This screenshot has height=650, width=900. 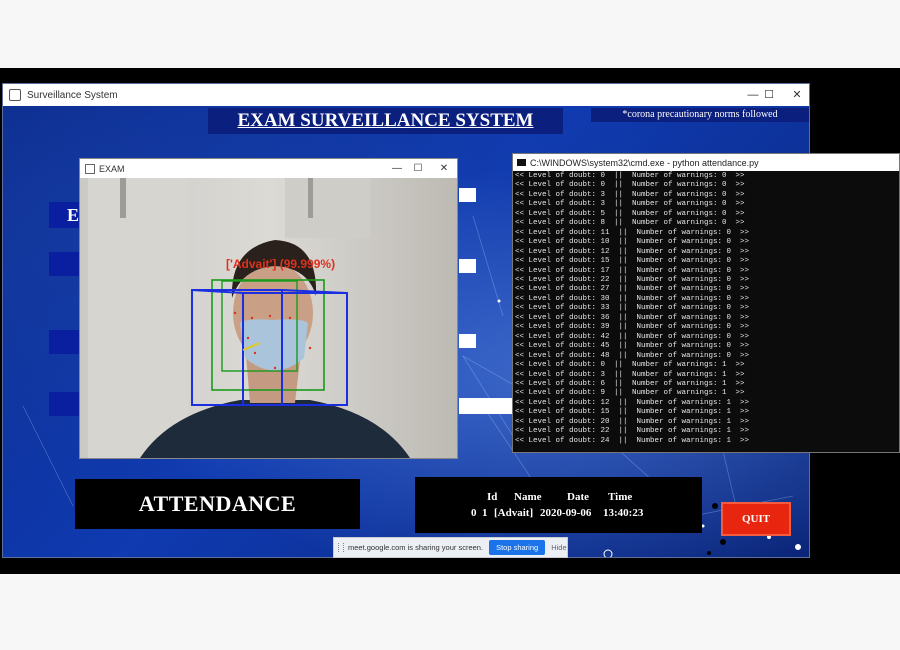 I want to click on stop-sharing-button: Stop sharing, so click(x=517, y=547).